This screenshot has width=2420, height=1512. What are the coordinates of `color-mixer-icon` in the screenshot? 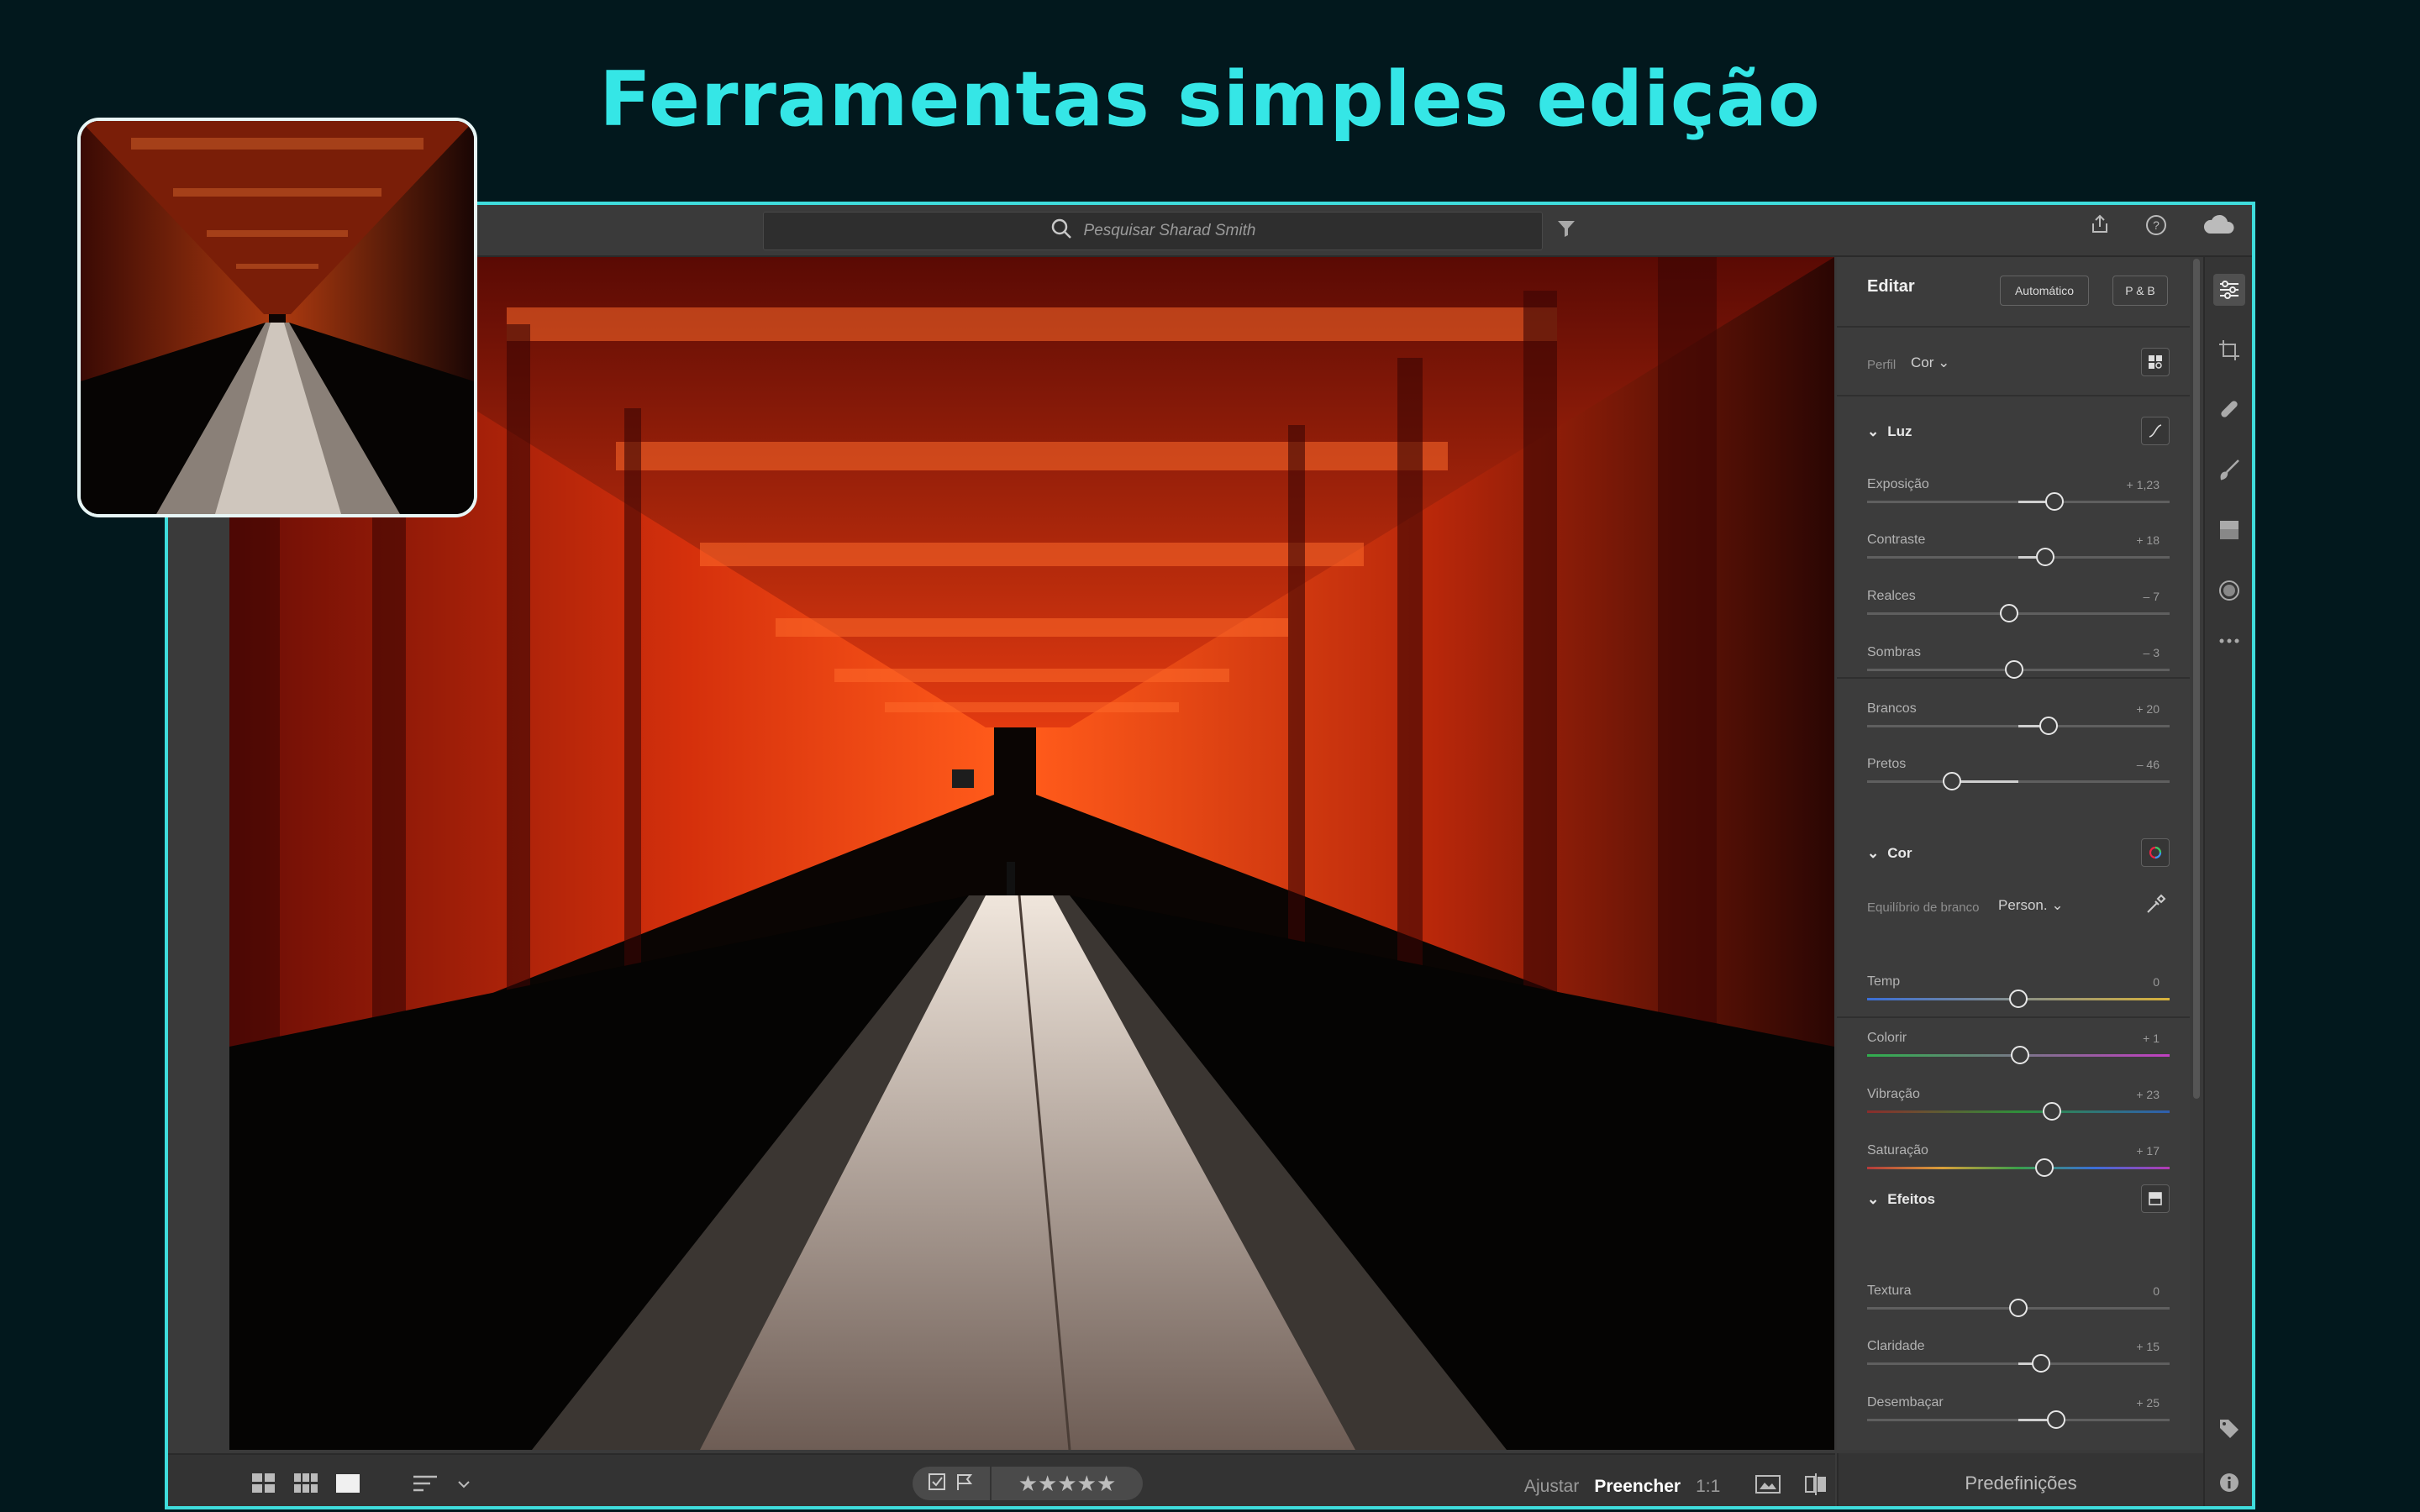 It's located at (2155, 852).